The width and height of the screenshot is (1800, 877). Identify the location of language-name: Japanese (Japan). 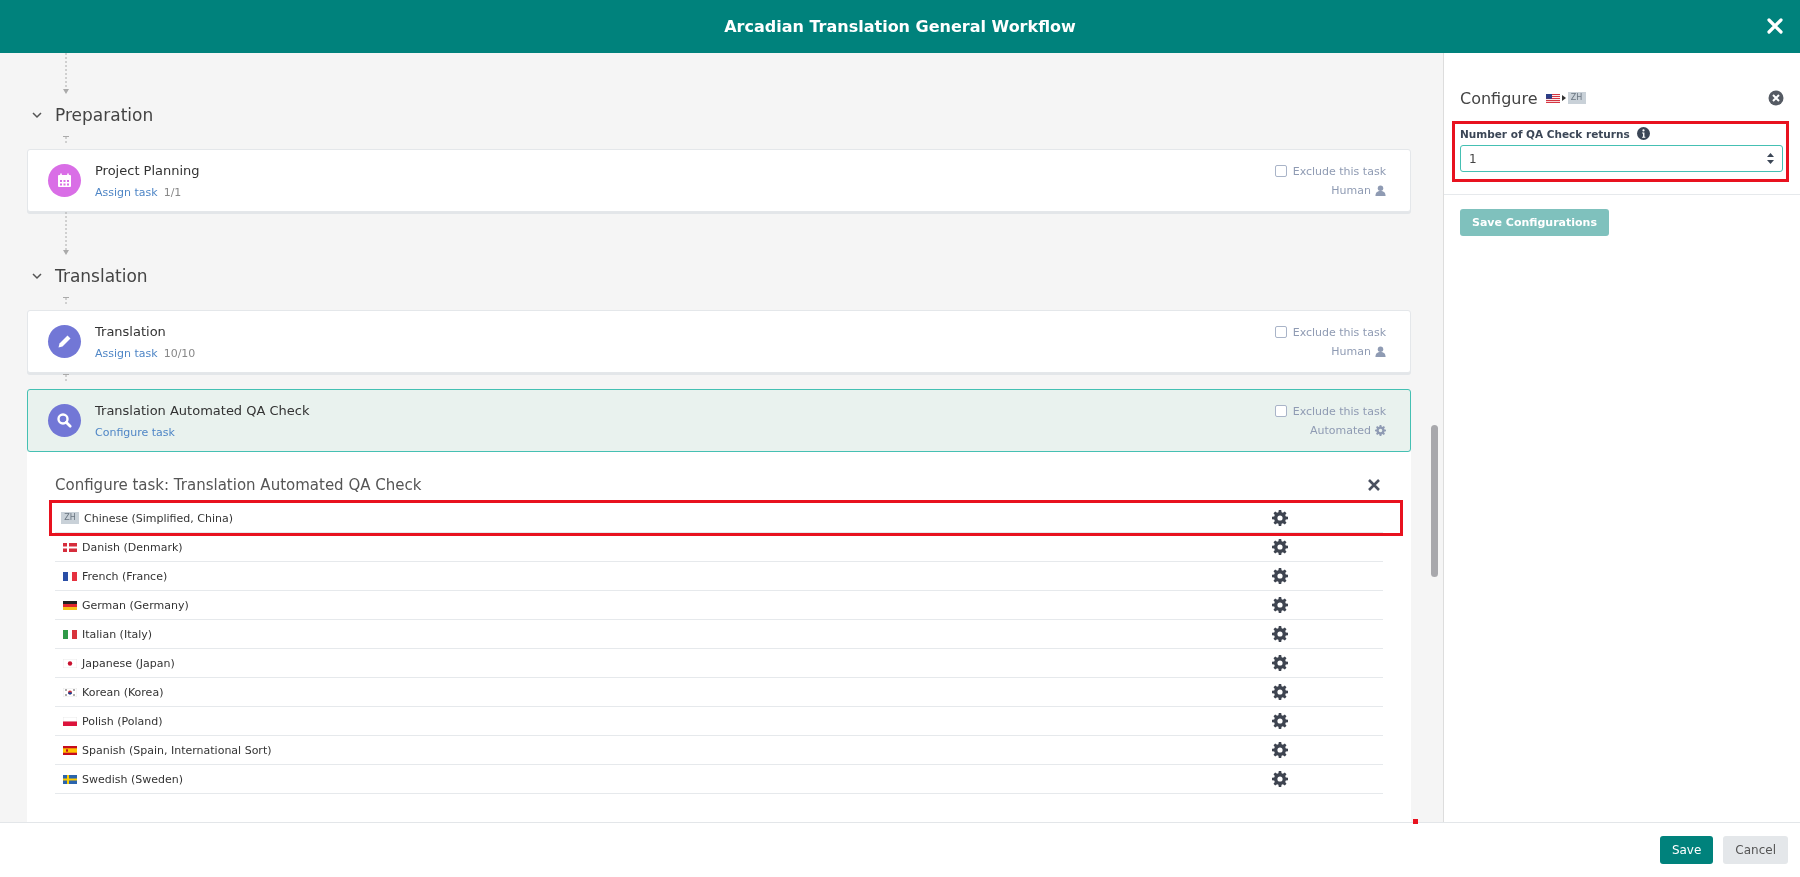
(129, 663).